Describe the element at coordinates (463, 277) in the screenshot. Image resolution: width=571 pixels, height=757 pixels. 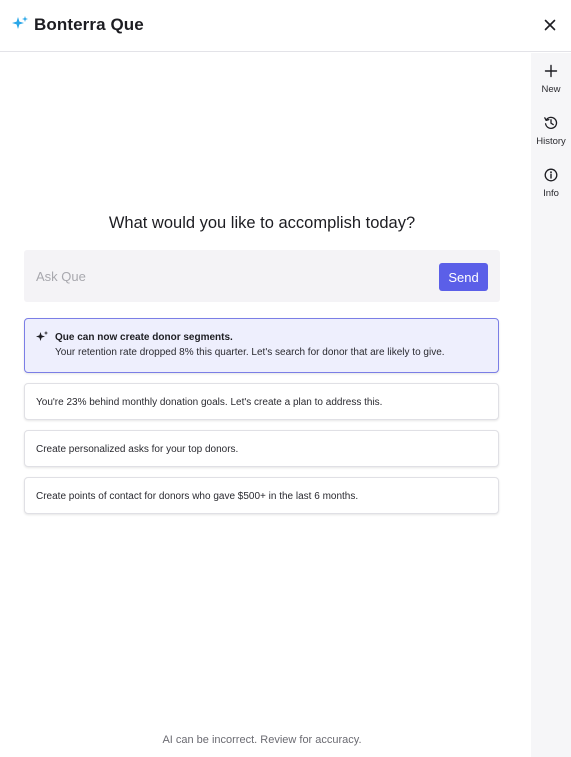
I see `send-button: Send` at that location.